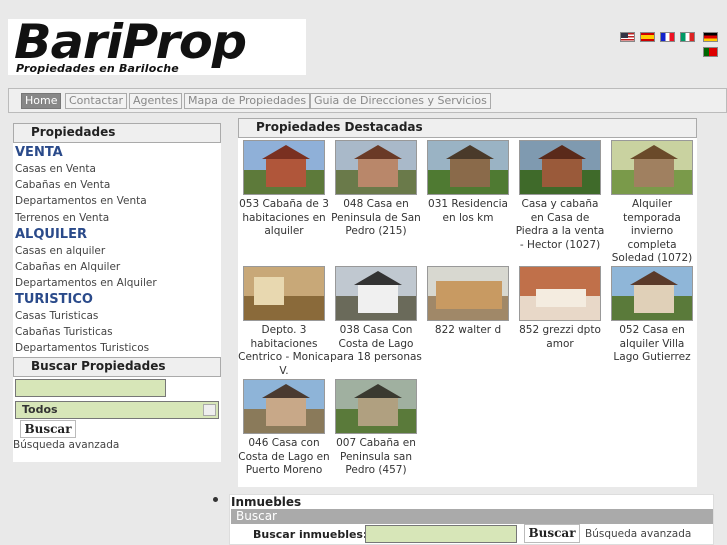  What do you see at coordinates (552, 533) in the screenshot?
I see `inmuebles-search-button: Buscar` at bounding box center [552, 533].